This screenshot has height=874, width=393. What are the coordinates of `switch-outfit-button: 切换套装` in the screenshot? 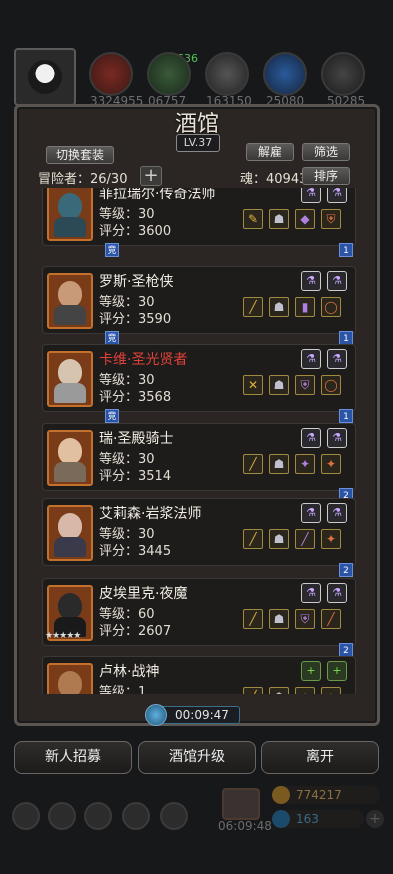 It's located at (80, 155).